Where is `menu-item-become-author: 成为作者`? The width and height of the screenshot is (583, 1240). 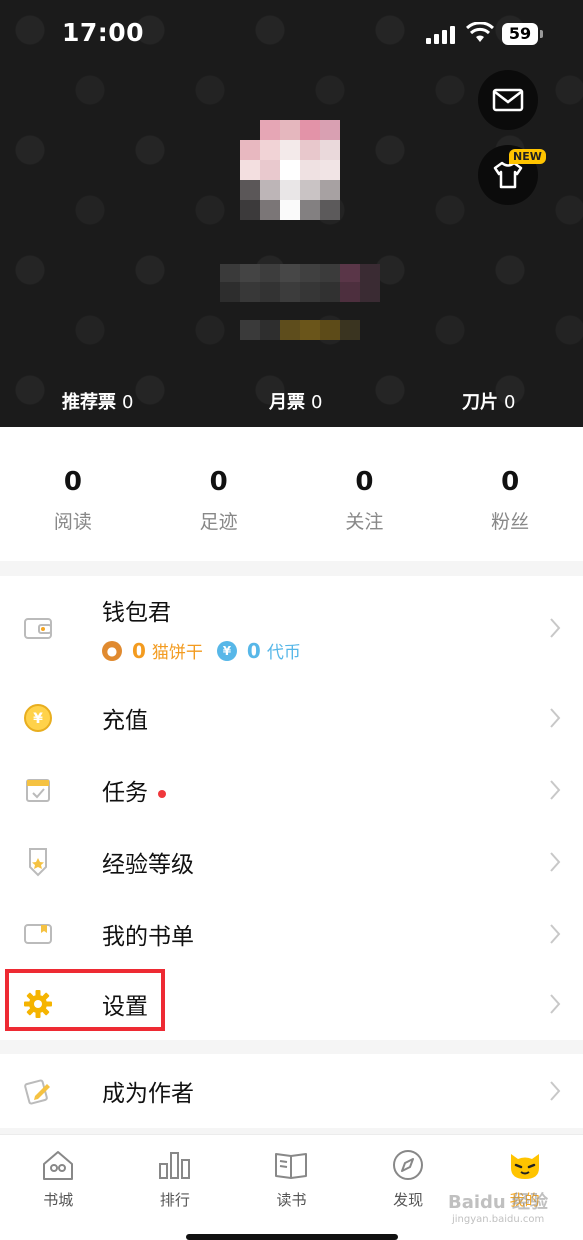 menu-item-become-author: 成为作者 is located at coordinates (291, 1091).